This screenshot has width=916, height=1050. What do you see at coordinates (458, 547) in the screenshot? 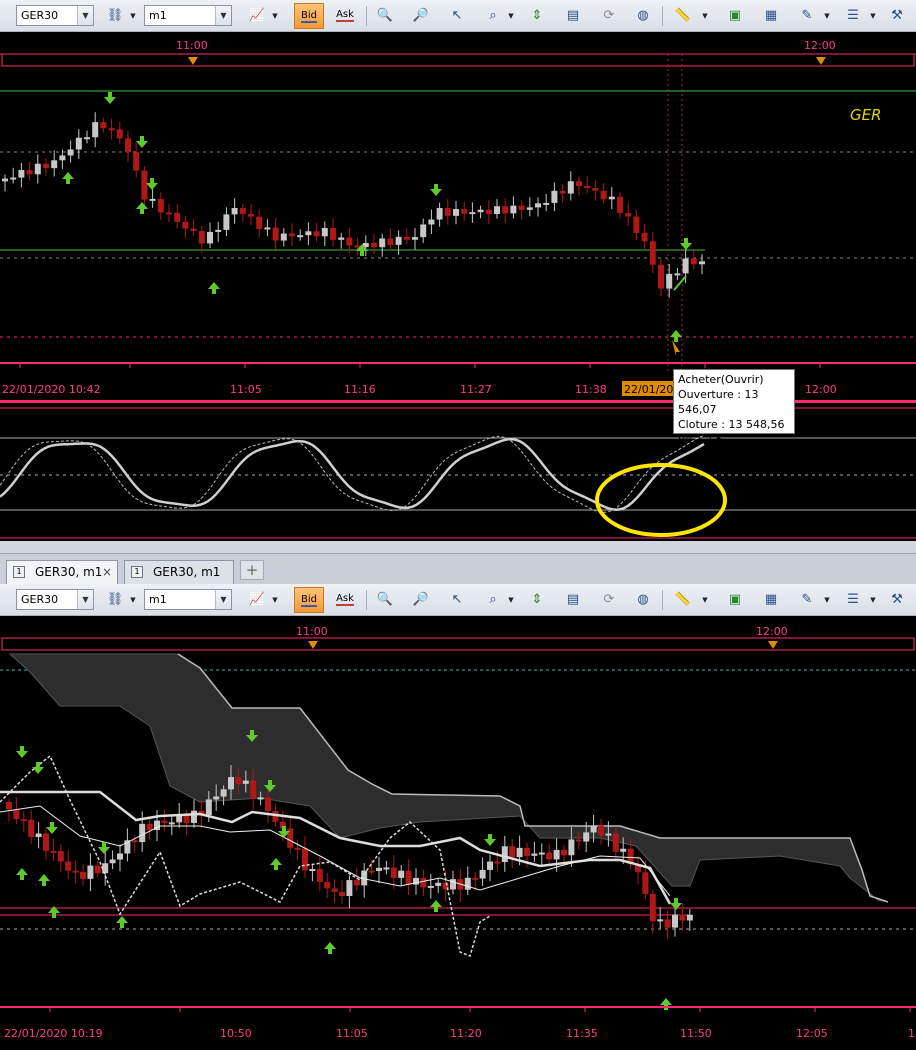
I see `window-divider` at bounding box center [458, 547].